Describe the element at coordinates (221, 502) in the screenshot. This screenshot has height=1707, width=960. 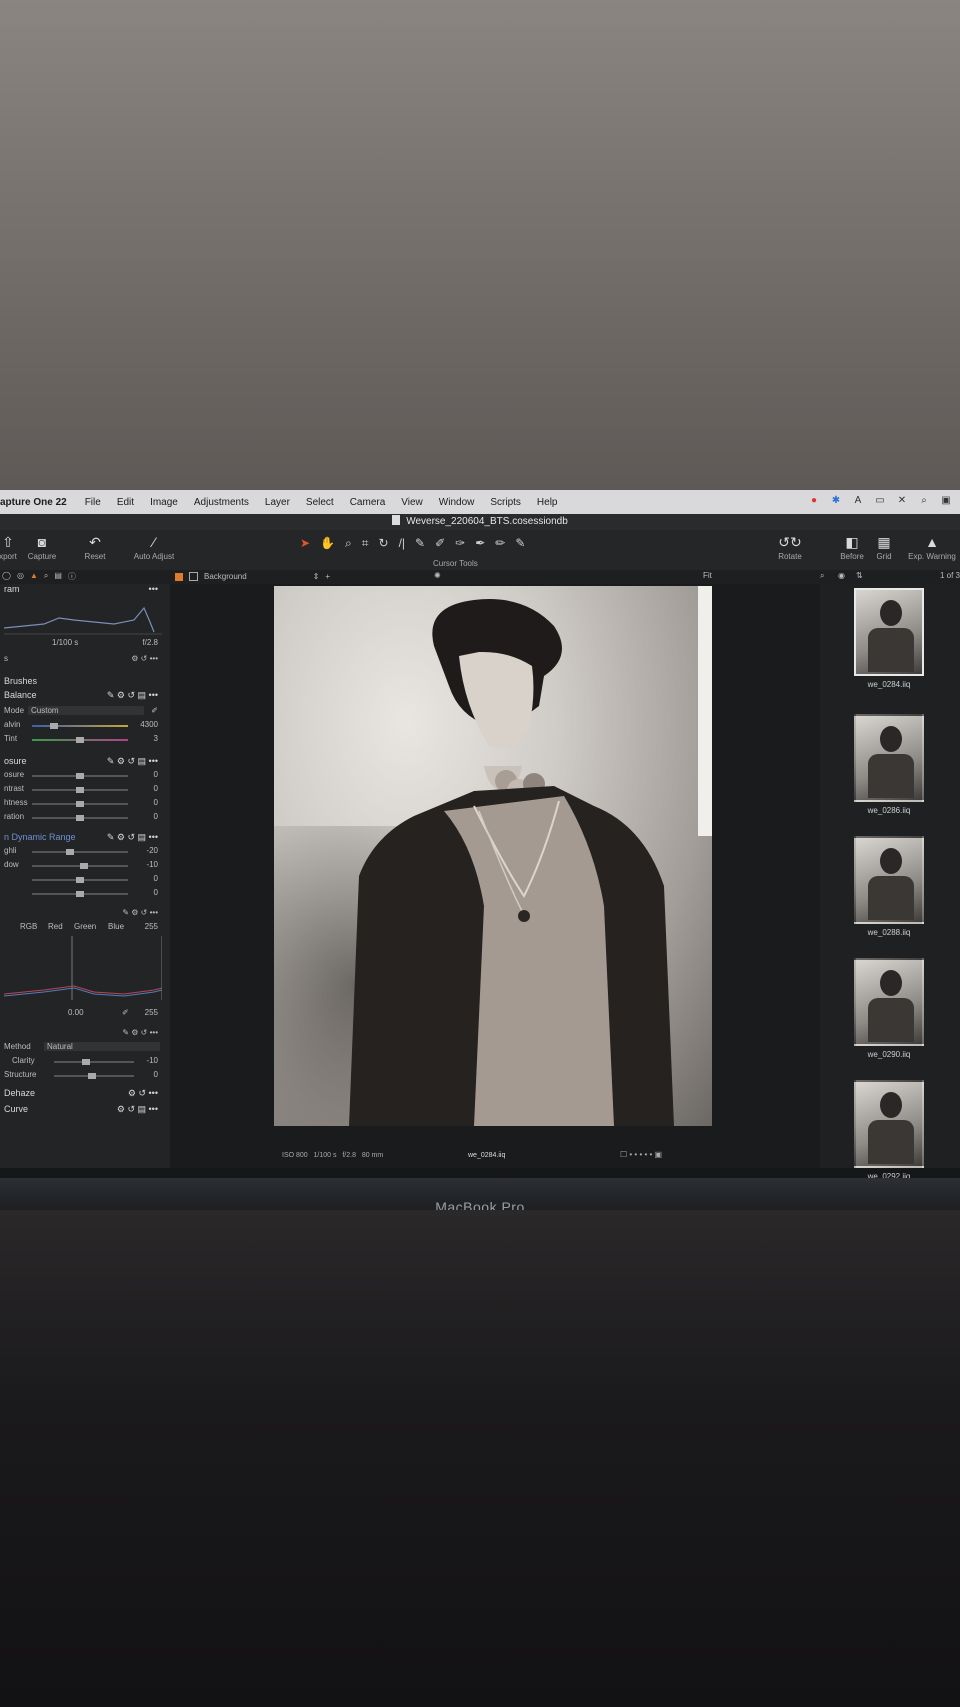
I see `menu-adjustments: Adjustments` at that location.